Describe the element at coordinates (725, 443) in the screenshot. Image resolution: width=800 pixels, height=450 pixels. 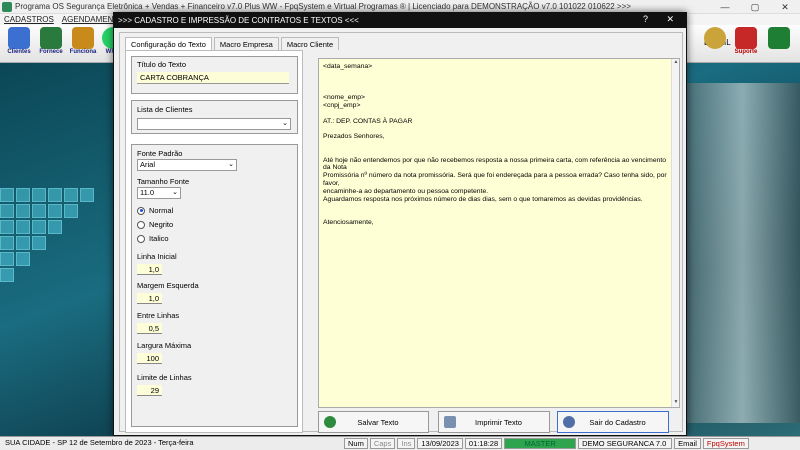
I see `status-brand: FpqSystem` at that location.